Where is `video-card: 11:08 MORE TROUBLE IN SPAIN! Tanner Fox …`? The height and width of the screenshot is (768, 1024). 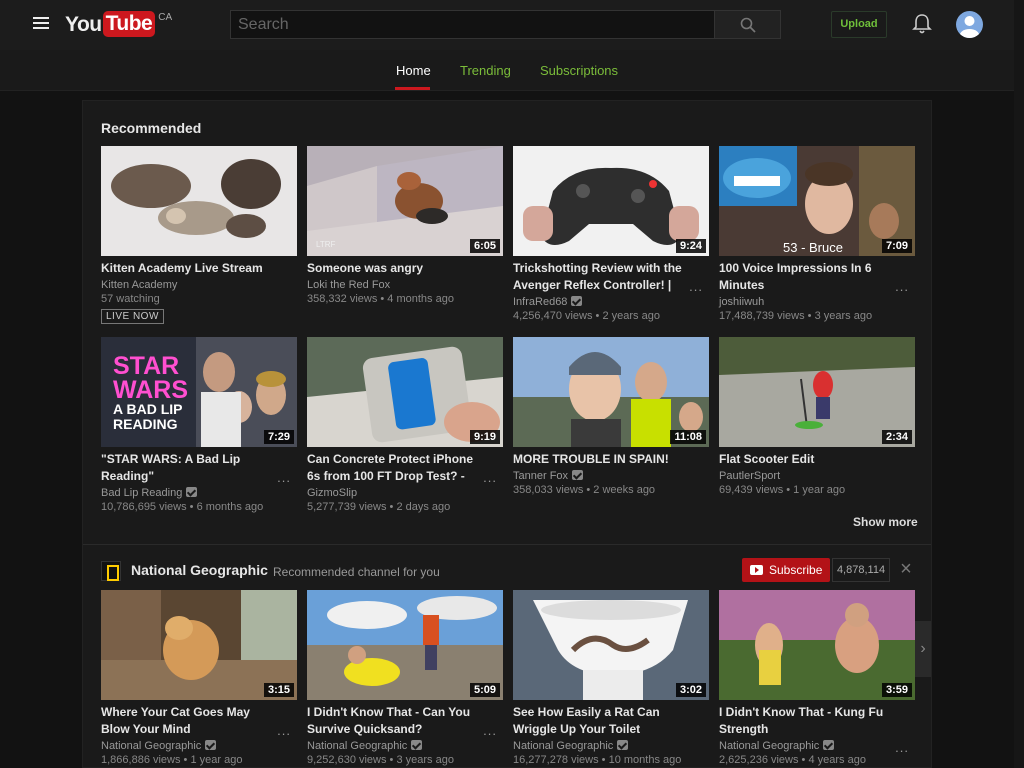 video-card: 11:08 MORE TROUBLE IN SPAIN! Tanner Fox … is located at coordinates (611, 427).